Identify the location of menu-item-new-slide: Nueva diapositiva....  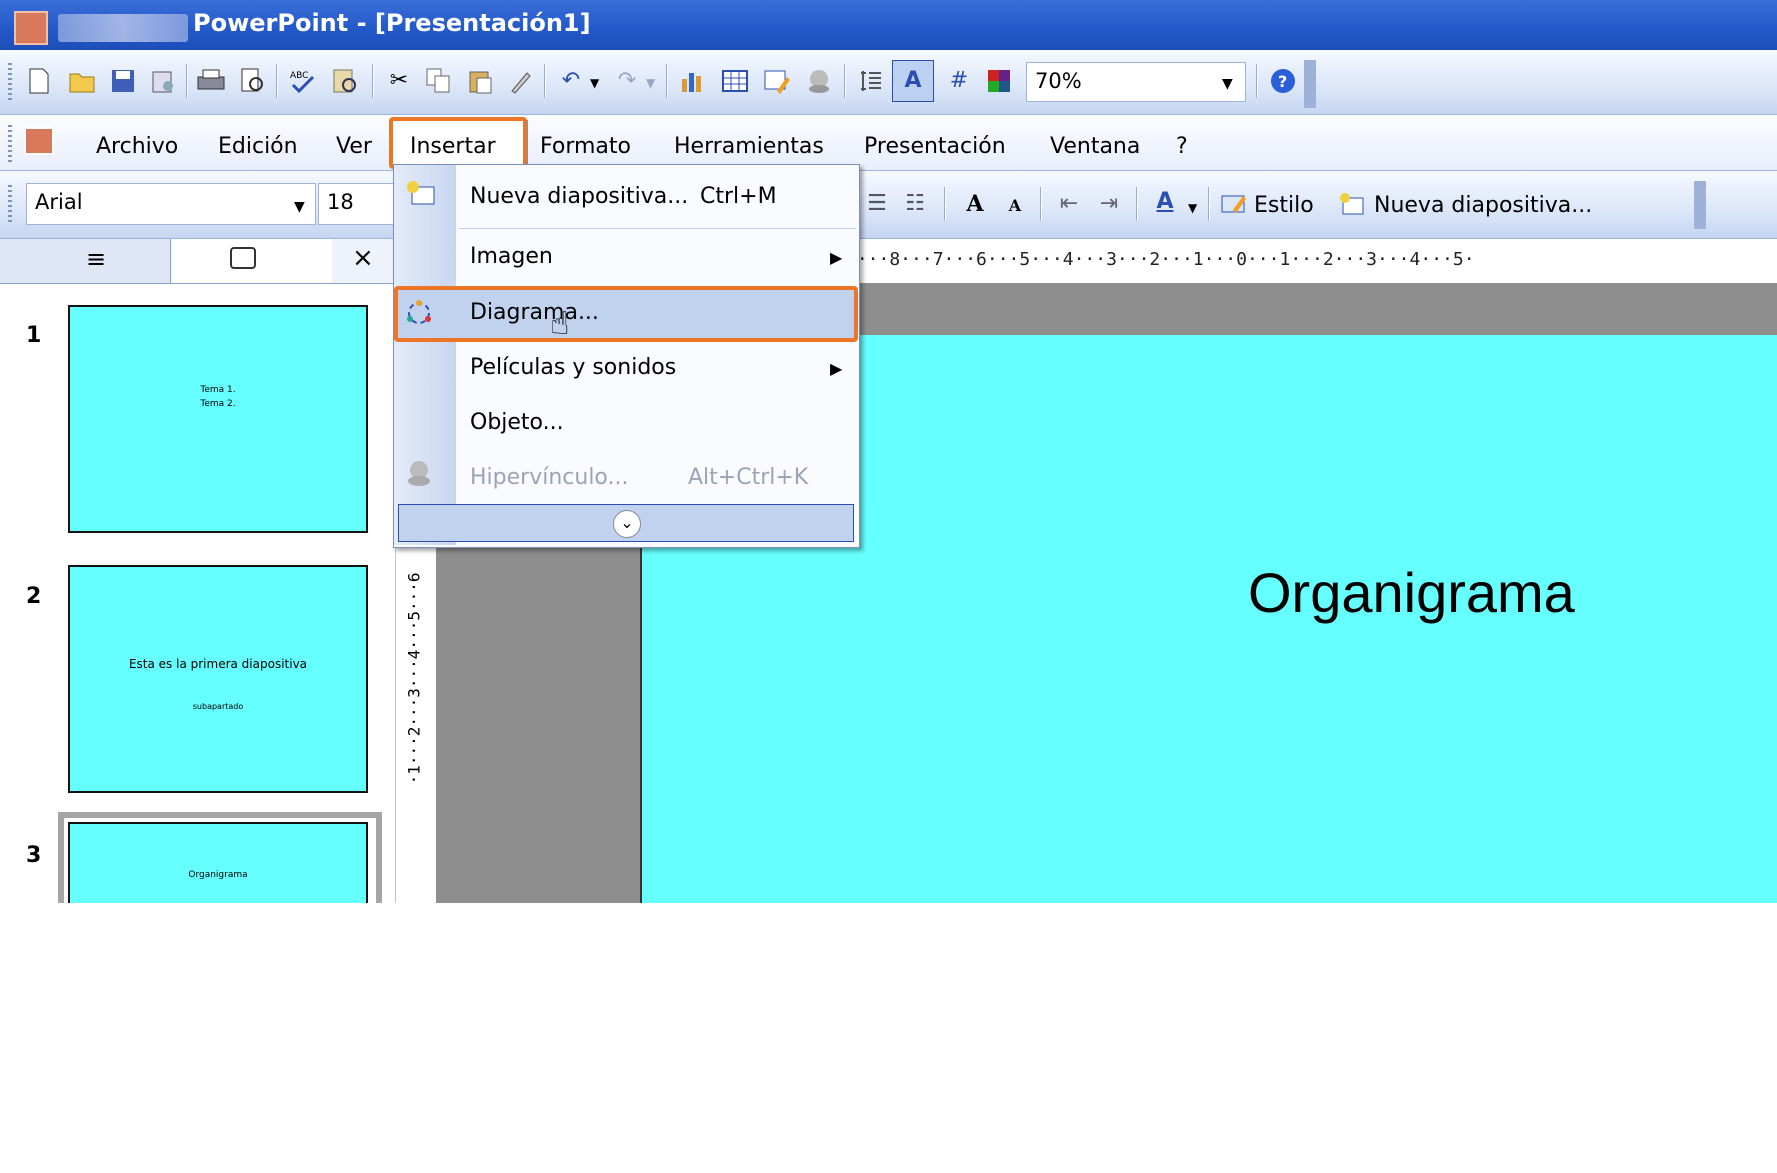
(579, 196).